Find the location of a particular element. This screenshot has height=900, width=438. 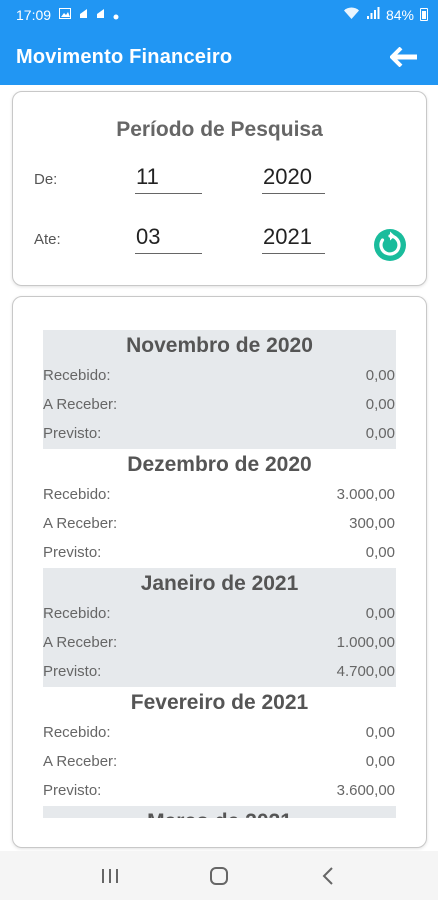

home-icon is located at coordinates (218, 875).